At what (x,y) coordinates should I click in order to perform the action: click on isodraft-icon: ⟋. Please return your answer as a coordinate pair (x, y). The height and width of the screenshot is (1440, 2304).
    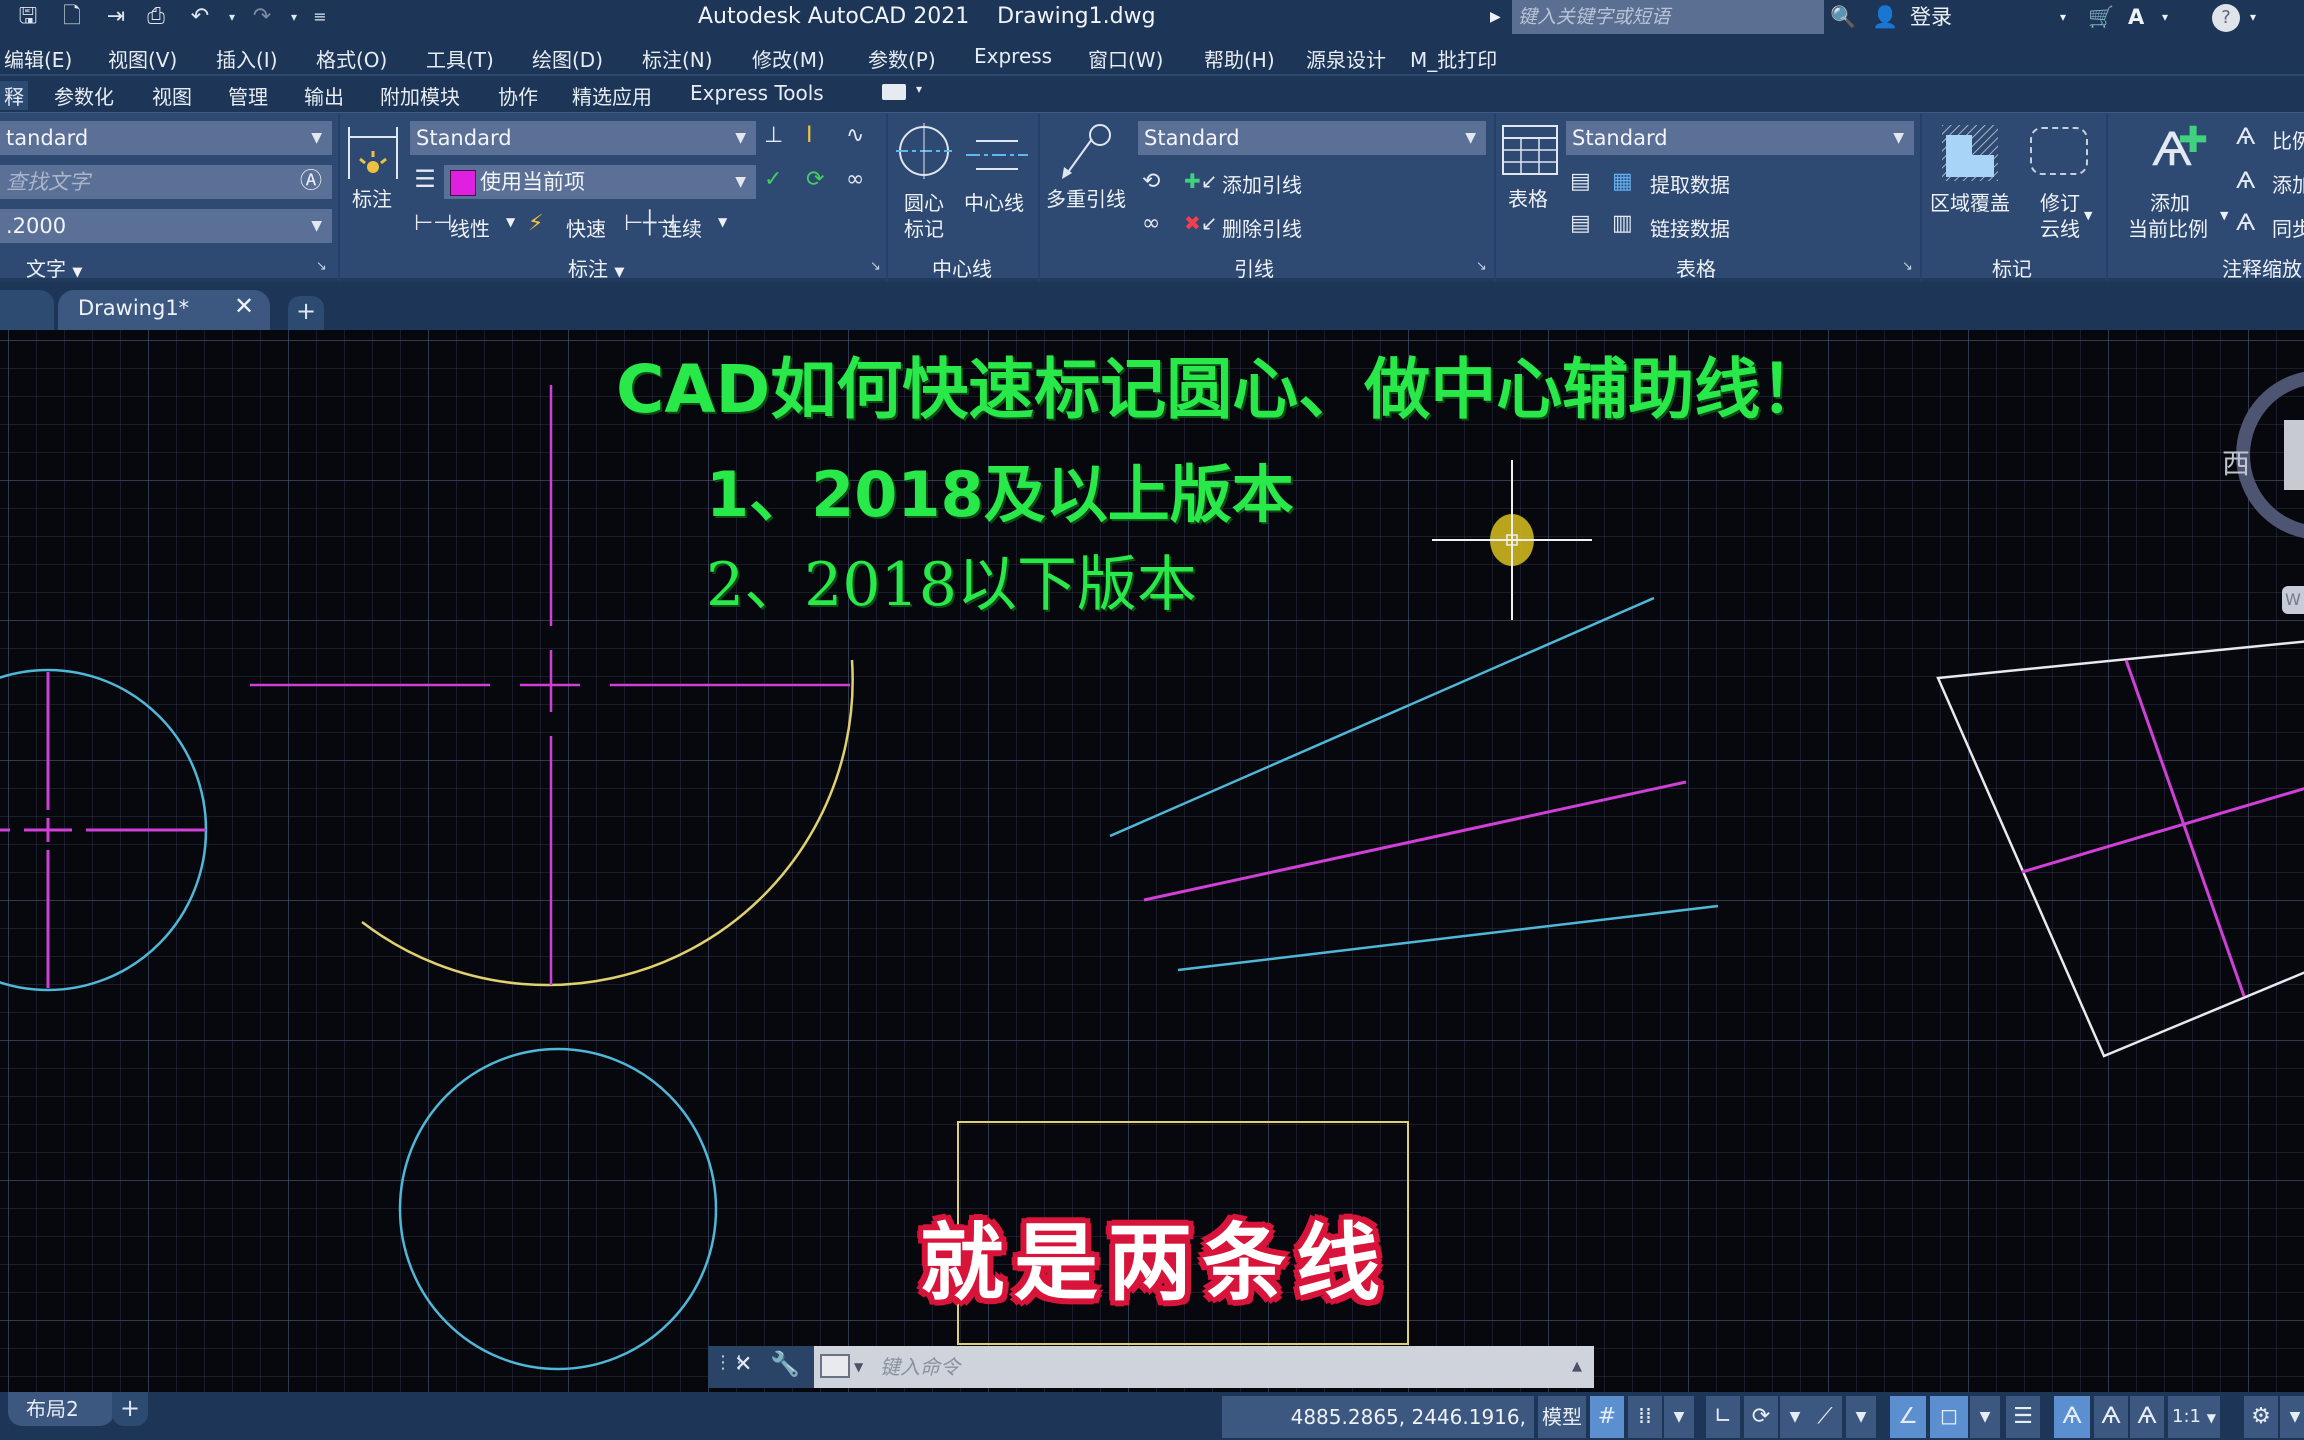
    Looking at the image, I should click on (1825, 1417).